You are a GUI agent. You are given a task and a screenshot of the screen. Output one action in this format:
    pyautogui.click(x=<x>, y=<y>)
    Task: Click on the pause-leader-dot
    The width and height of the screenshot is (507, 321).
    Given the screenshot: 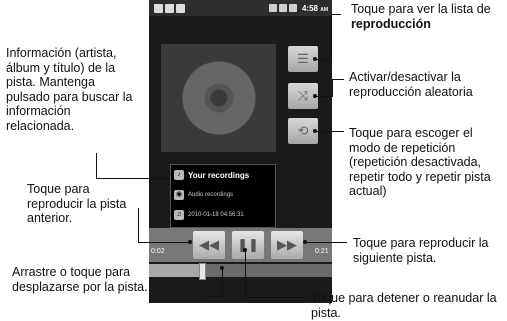 What is the action you would take?
    pyautogui.click(x=245, y=250)
    